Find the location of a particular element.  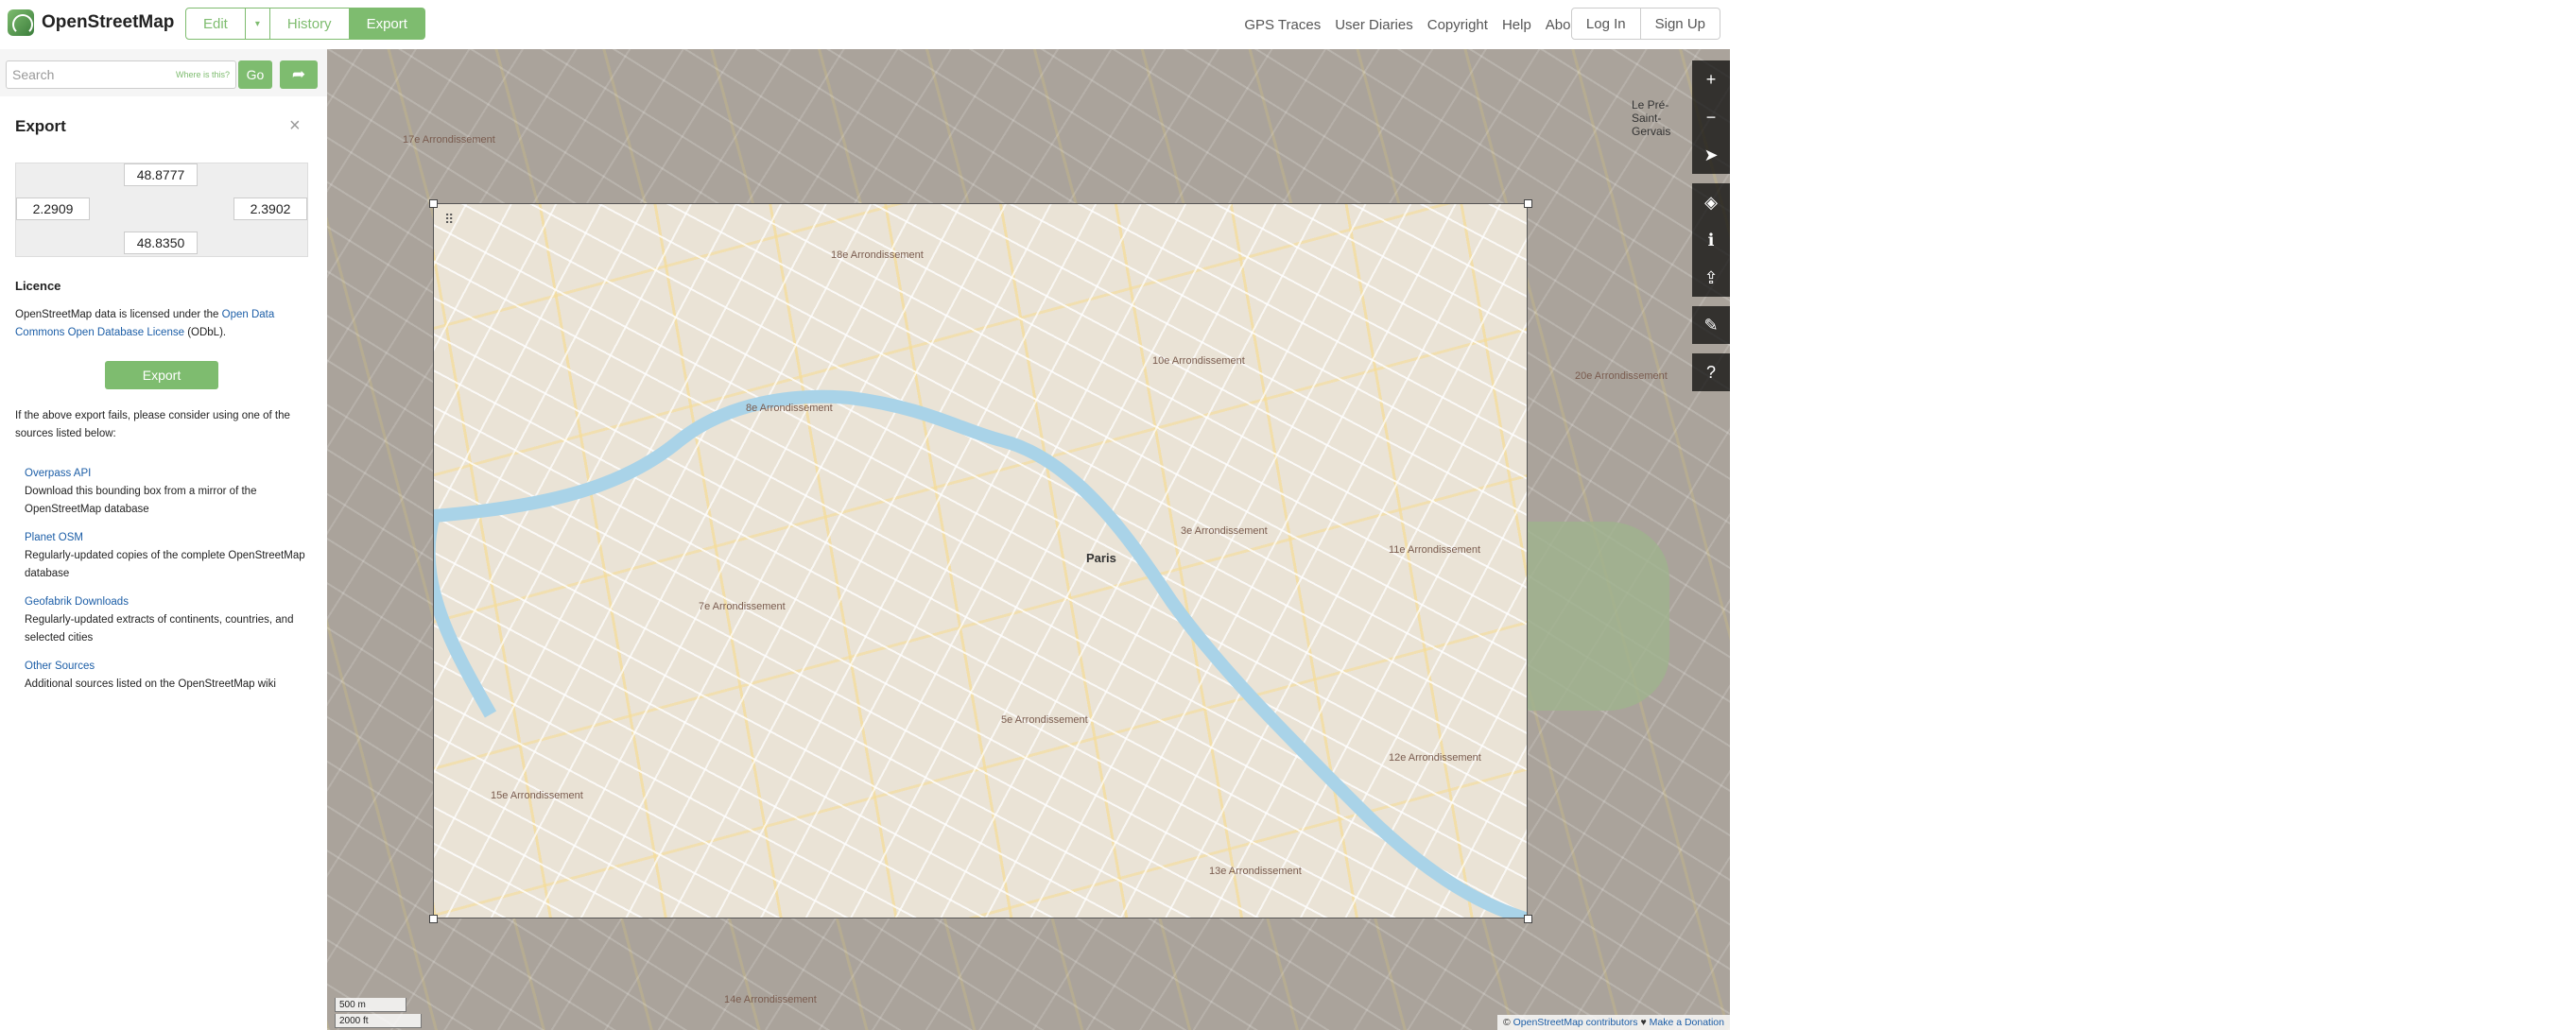

district-label: 11e Arrondissement is located at coordinates (1435, 550).